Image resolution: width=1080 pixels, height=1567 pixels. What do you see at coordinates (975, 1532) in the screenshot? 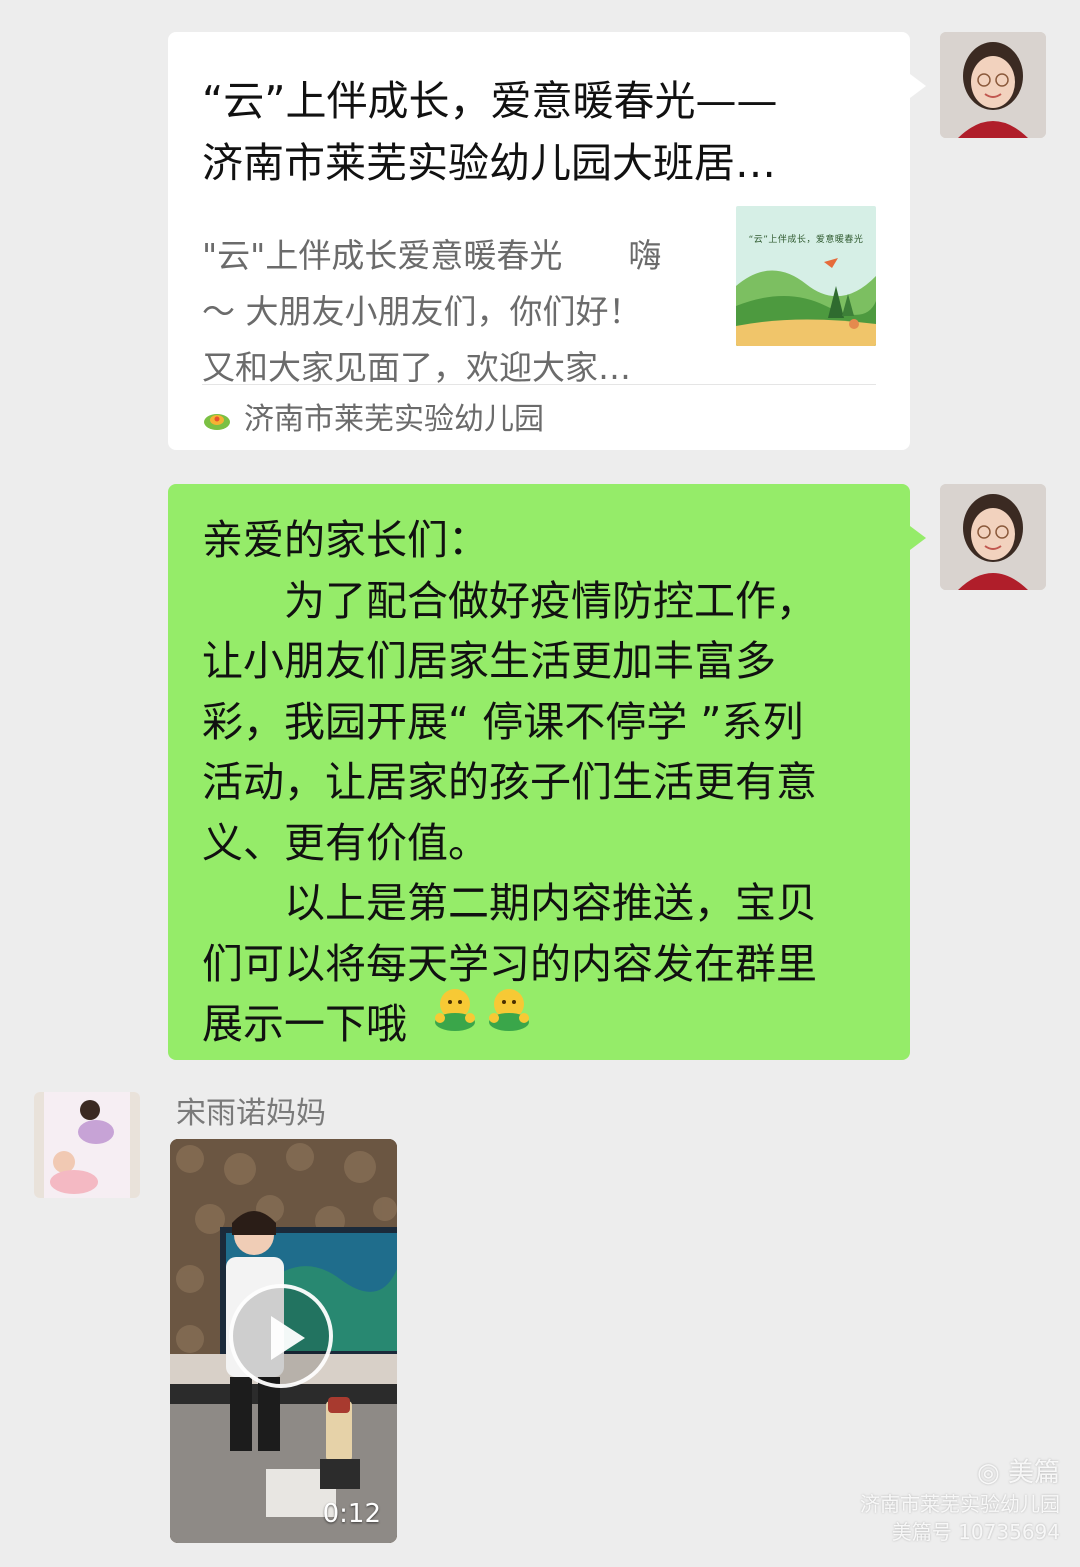
I see `watermark-line-2: 美篇号 10735694` at bounding box center [975, 1532].